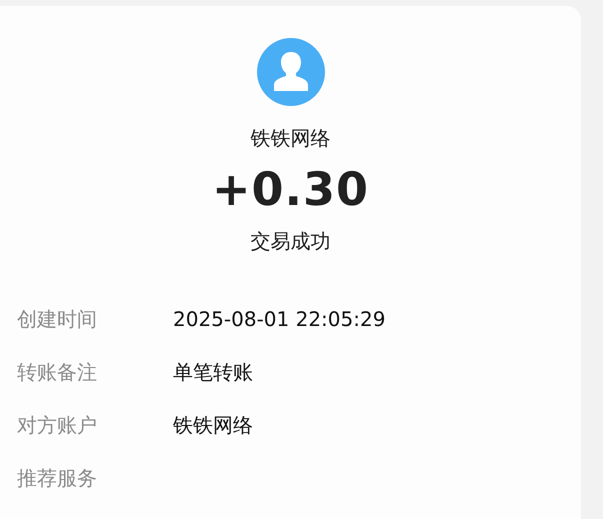 This screenshot has width=603, height=519. I want to click on detail-value: 单笔转账, so click(213, 372).